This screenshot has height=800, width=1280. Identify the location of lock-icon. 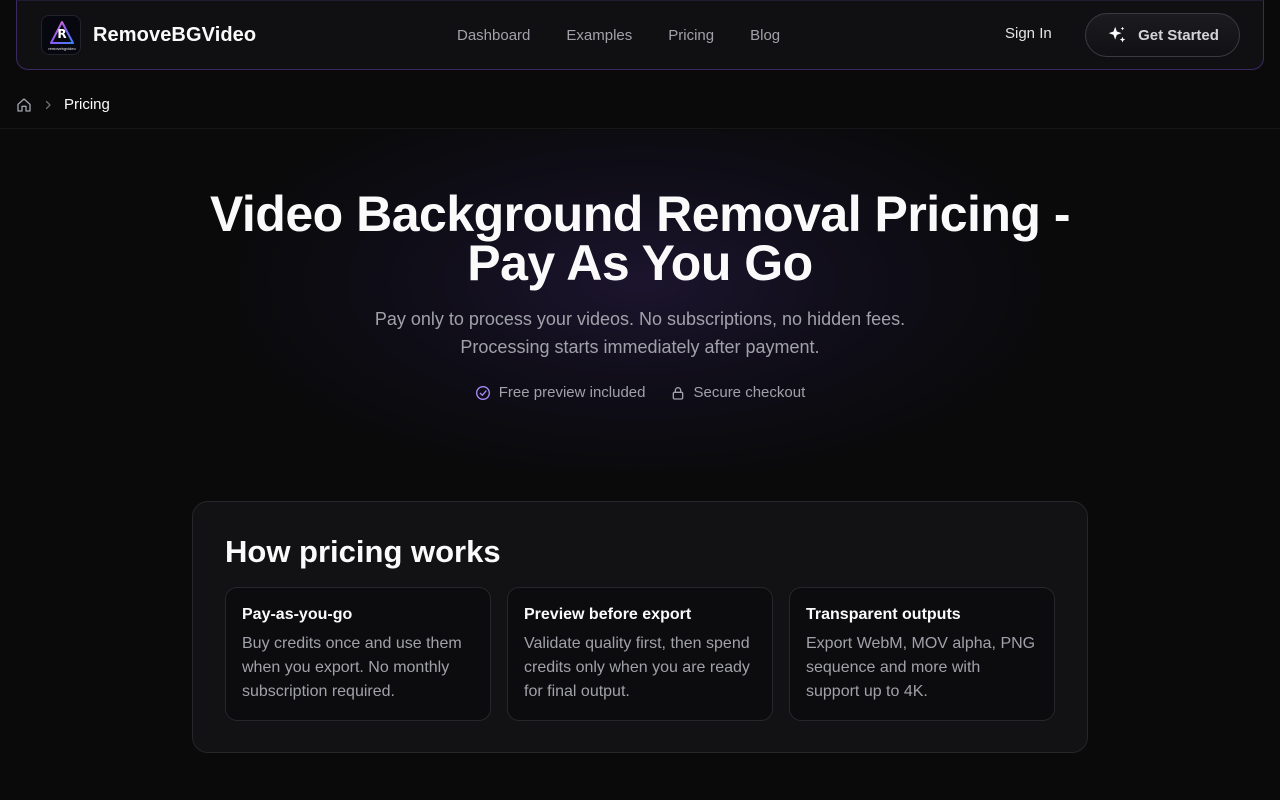
(677, 393).